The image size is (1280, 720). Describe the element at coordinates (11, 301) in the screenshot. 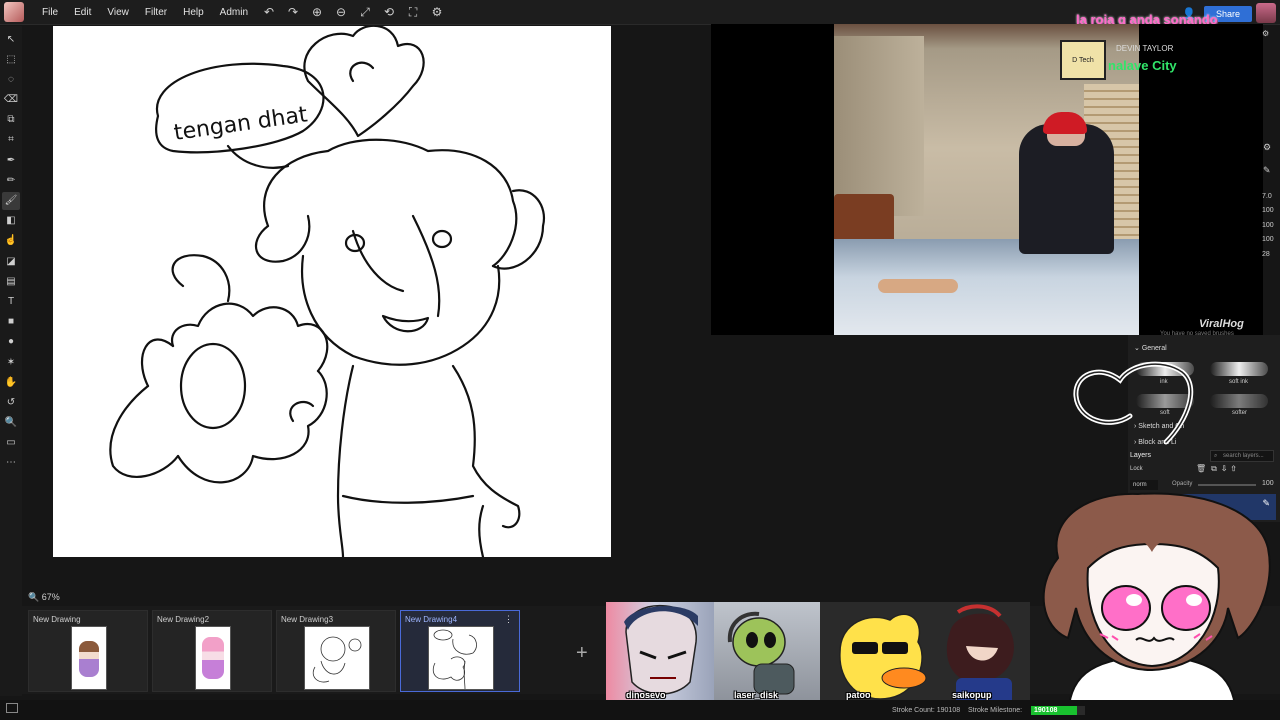

I see `text-icon: T` at that location.